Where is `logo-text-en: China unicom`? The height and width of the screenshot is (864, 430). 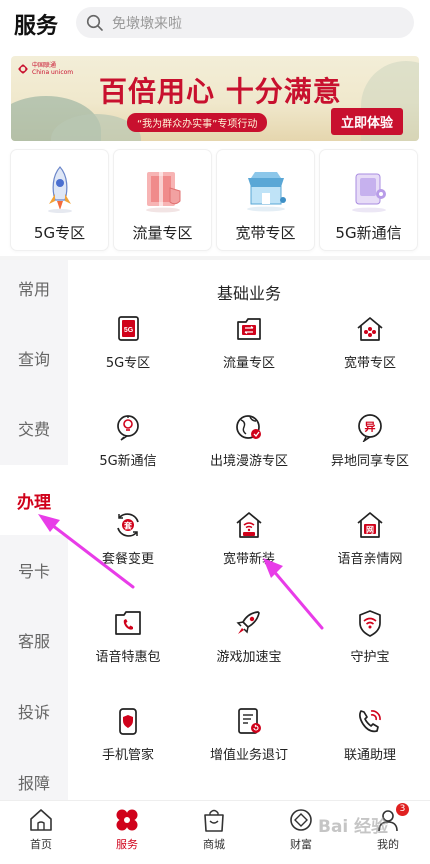 logo-text-en: China unicom is located at coordinates (53, 72).